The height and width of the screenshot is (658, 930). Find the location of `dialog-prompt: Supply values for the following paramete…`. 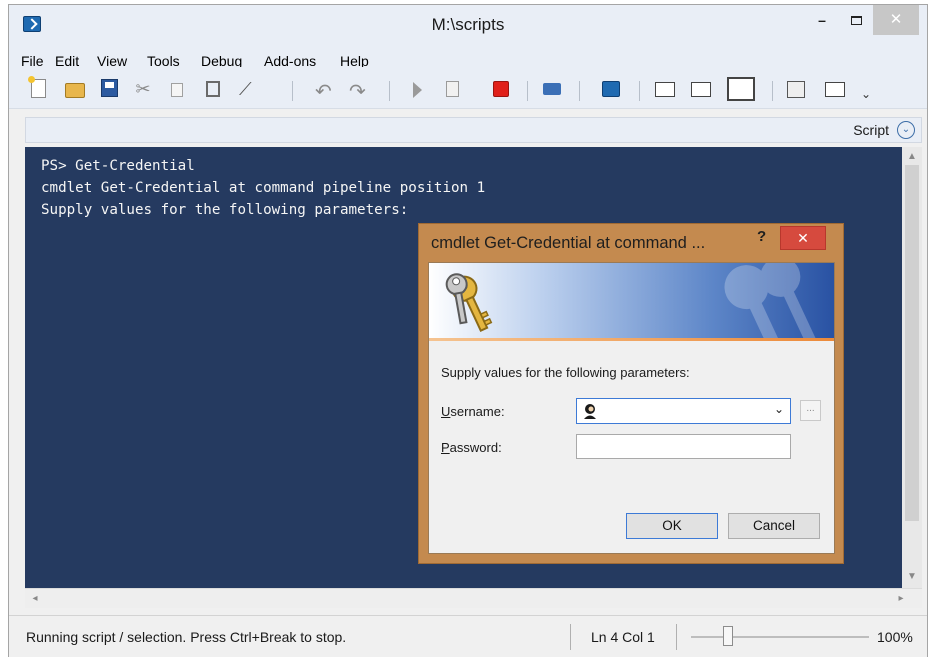

dialog-prompt: Supply values for the following paramete… is located at coordinates (565, 372).